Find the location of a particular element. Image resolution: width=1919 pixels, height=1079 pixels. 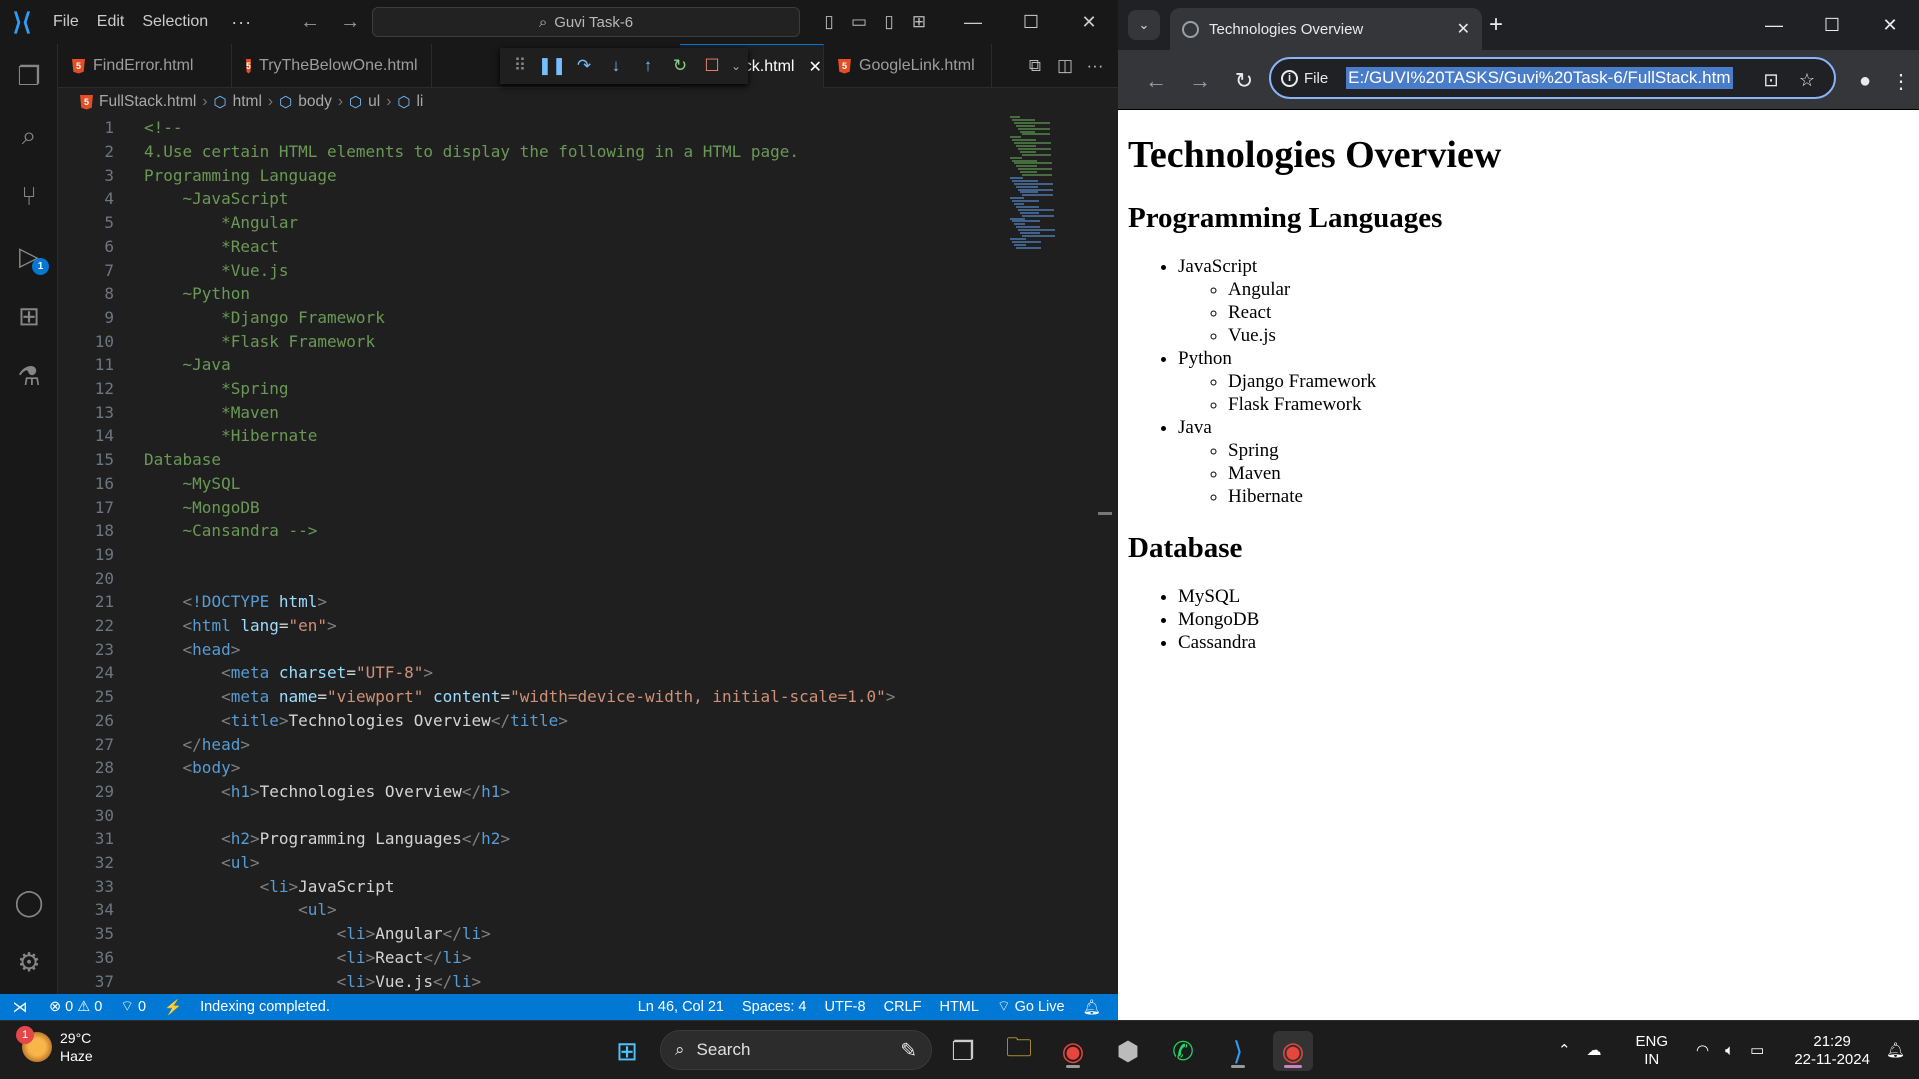

profile-avatar-icon: ● is located at coordinates (1865, 81).